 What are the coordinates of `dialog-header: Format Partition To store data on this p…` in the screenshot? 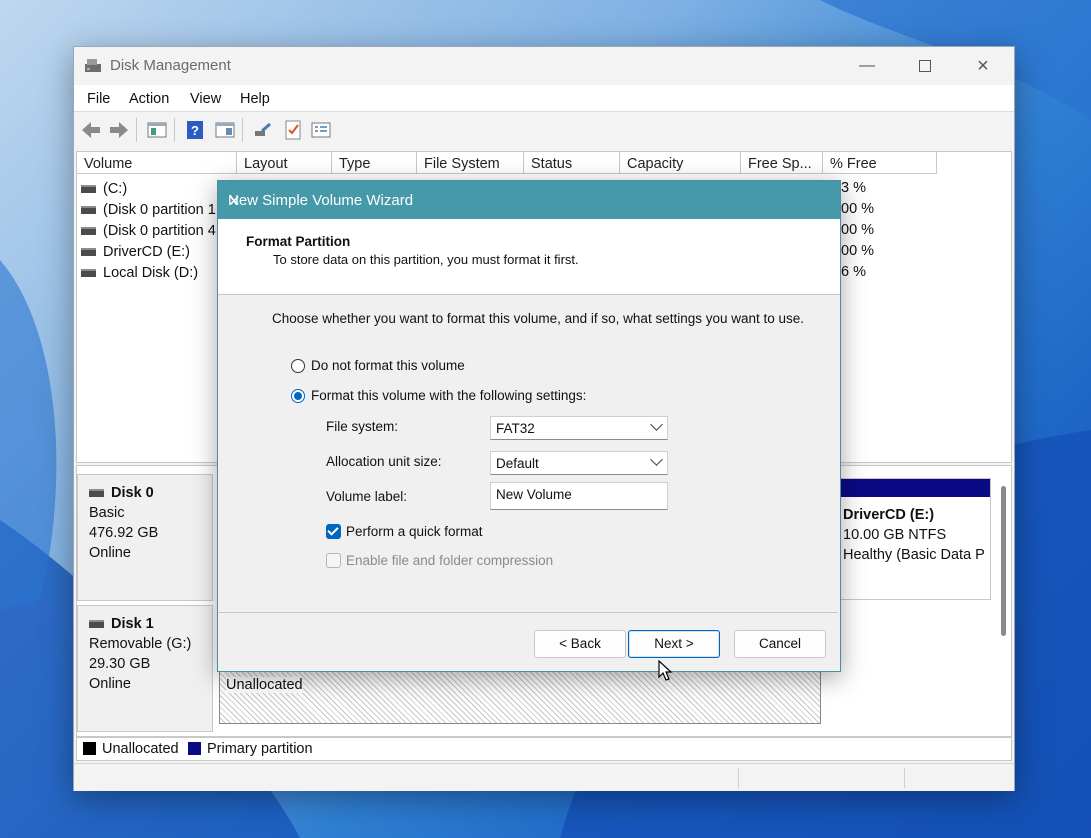 It's located at (529, 257).